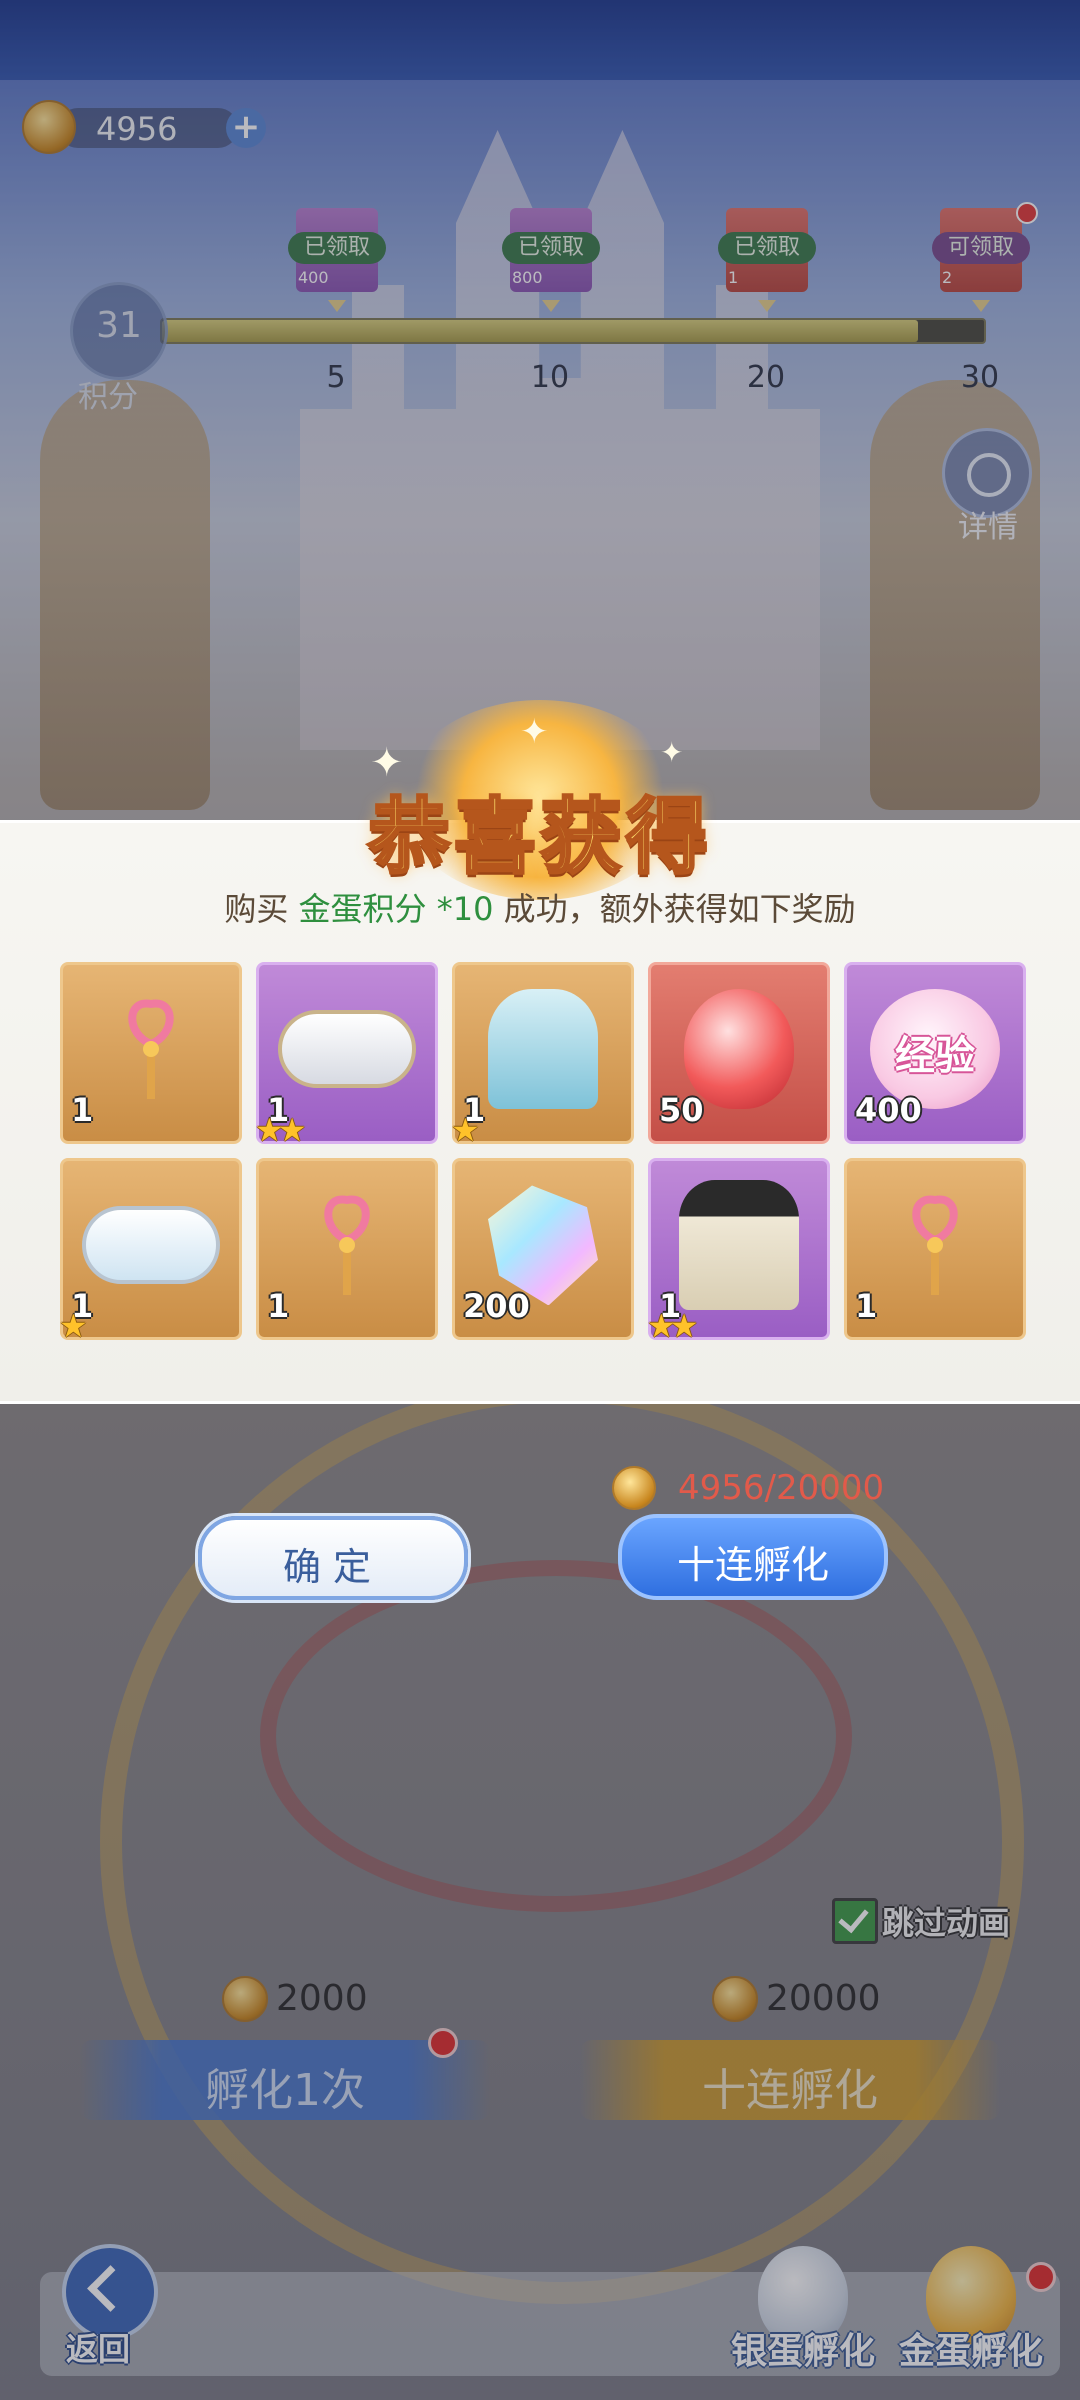  Describe the element at coordinates (543, 1049) in the screenshot. I see `cape-icon` at that location.